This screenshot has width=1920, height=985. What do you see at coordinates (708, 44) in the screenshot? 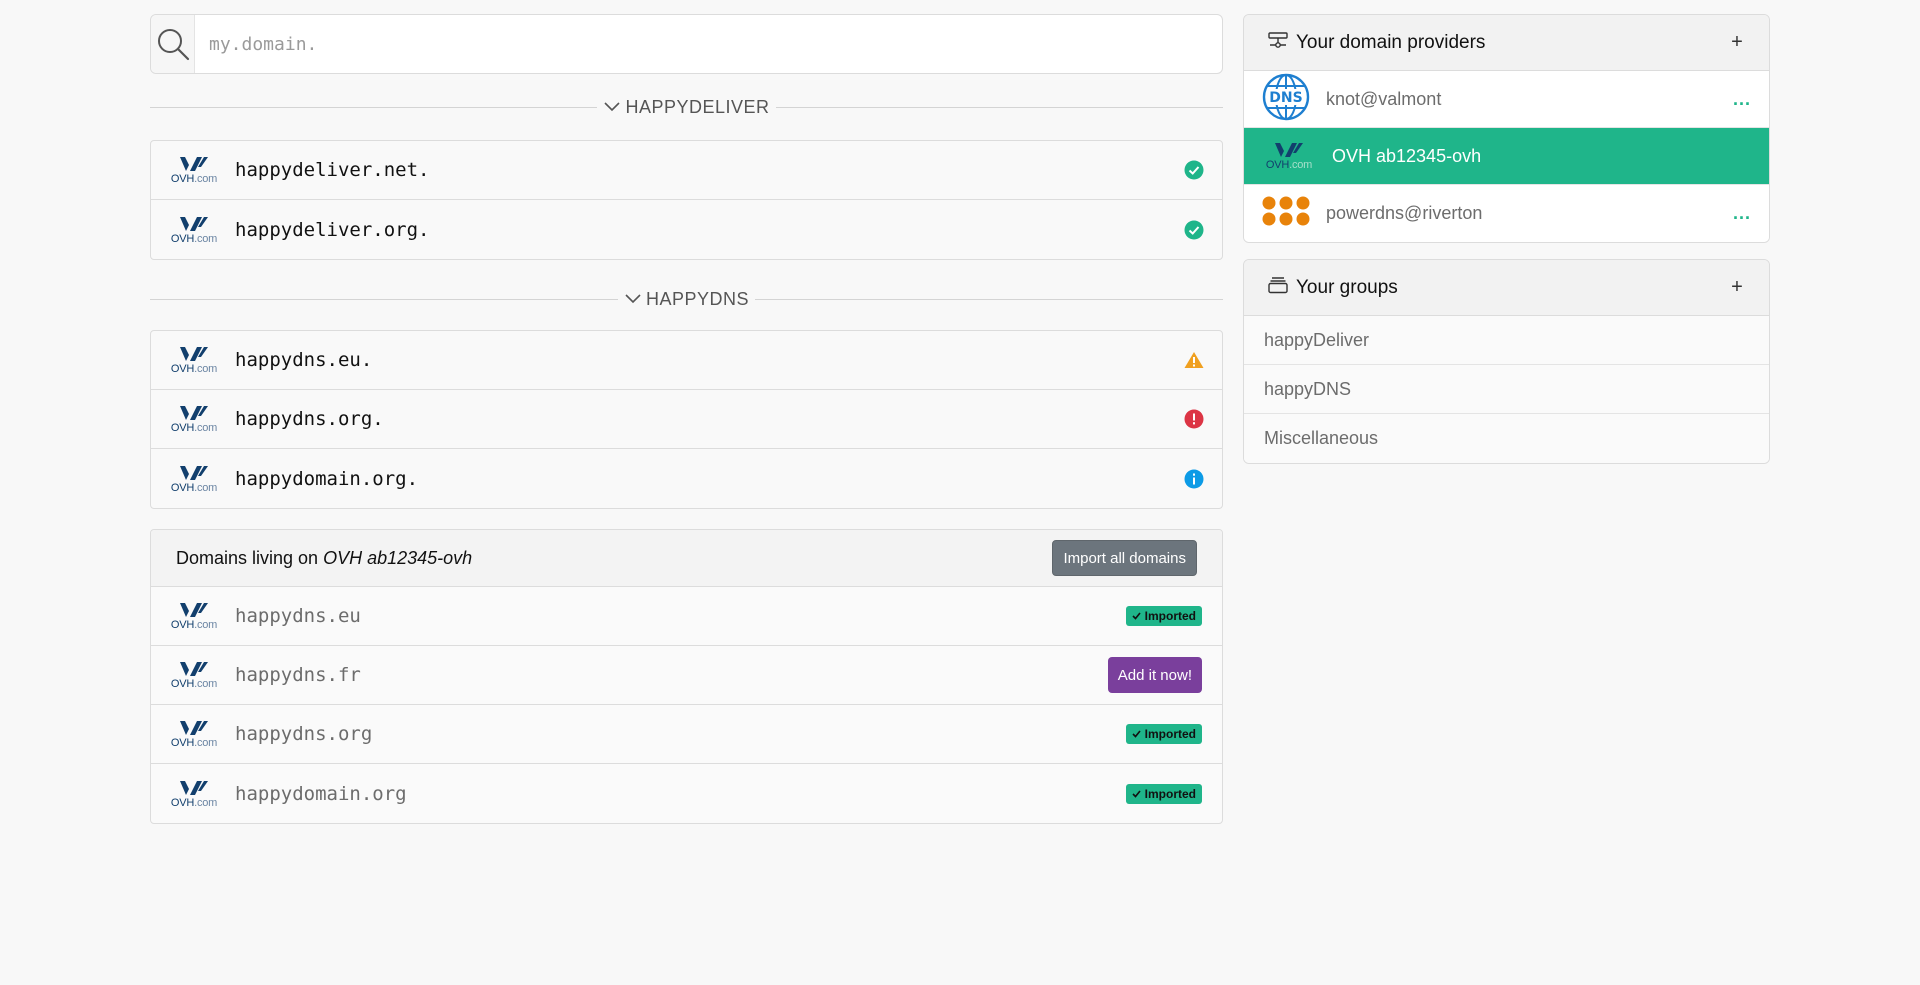
I see `search-input` at bounding box center [708, 44].